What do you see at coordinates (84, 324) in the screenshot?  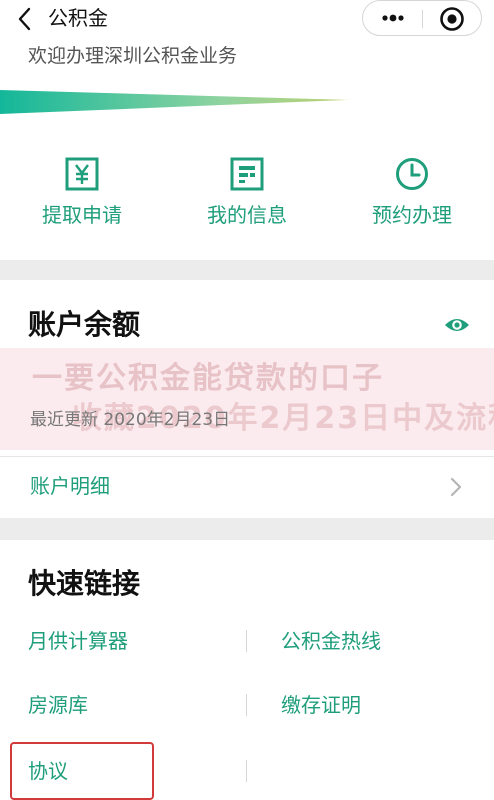 I see `balance-title: 账户余额` at bounding box center [84, 324].